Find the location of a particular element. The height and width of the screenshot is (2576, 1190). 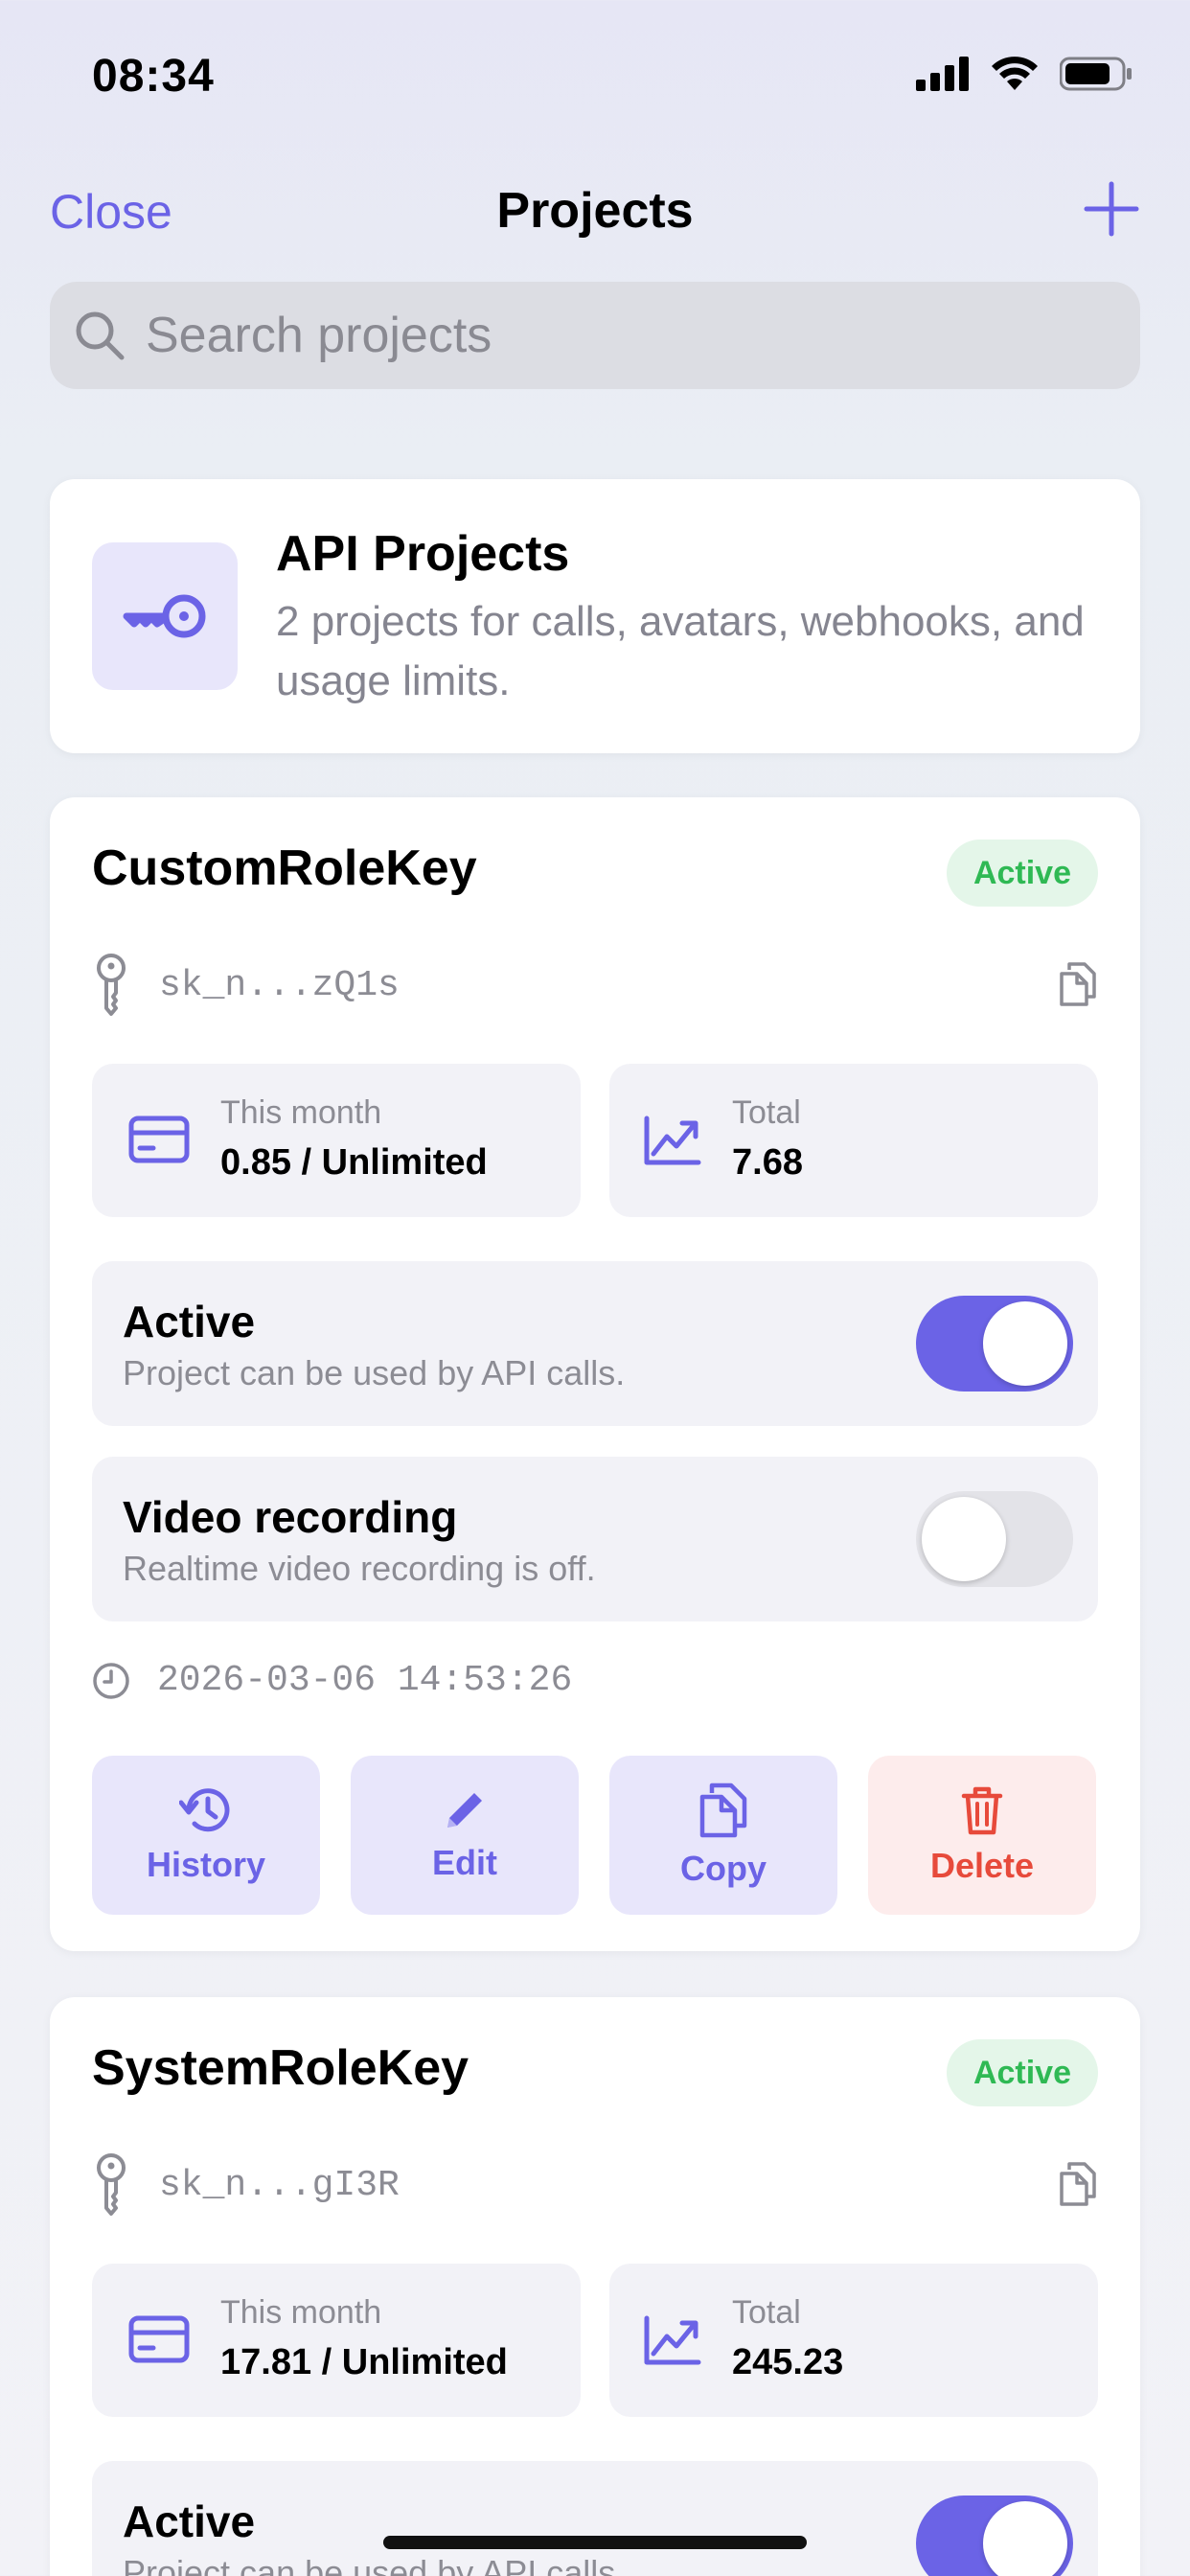

battery-icon is located at coordinates (1096, 74).